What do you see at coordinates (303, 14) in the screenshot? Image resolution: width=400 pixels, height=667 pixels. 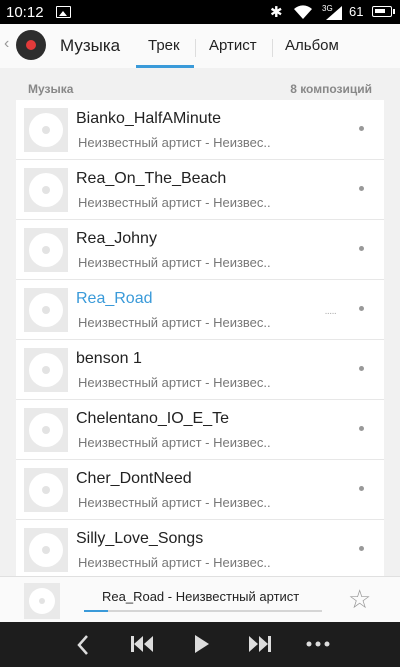 I see `wifi-icon` at bounding box center [303, 14].